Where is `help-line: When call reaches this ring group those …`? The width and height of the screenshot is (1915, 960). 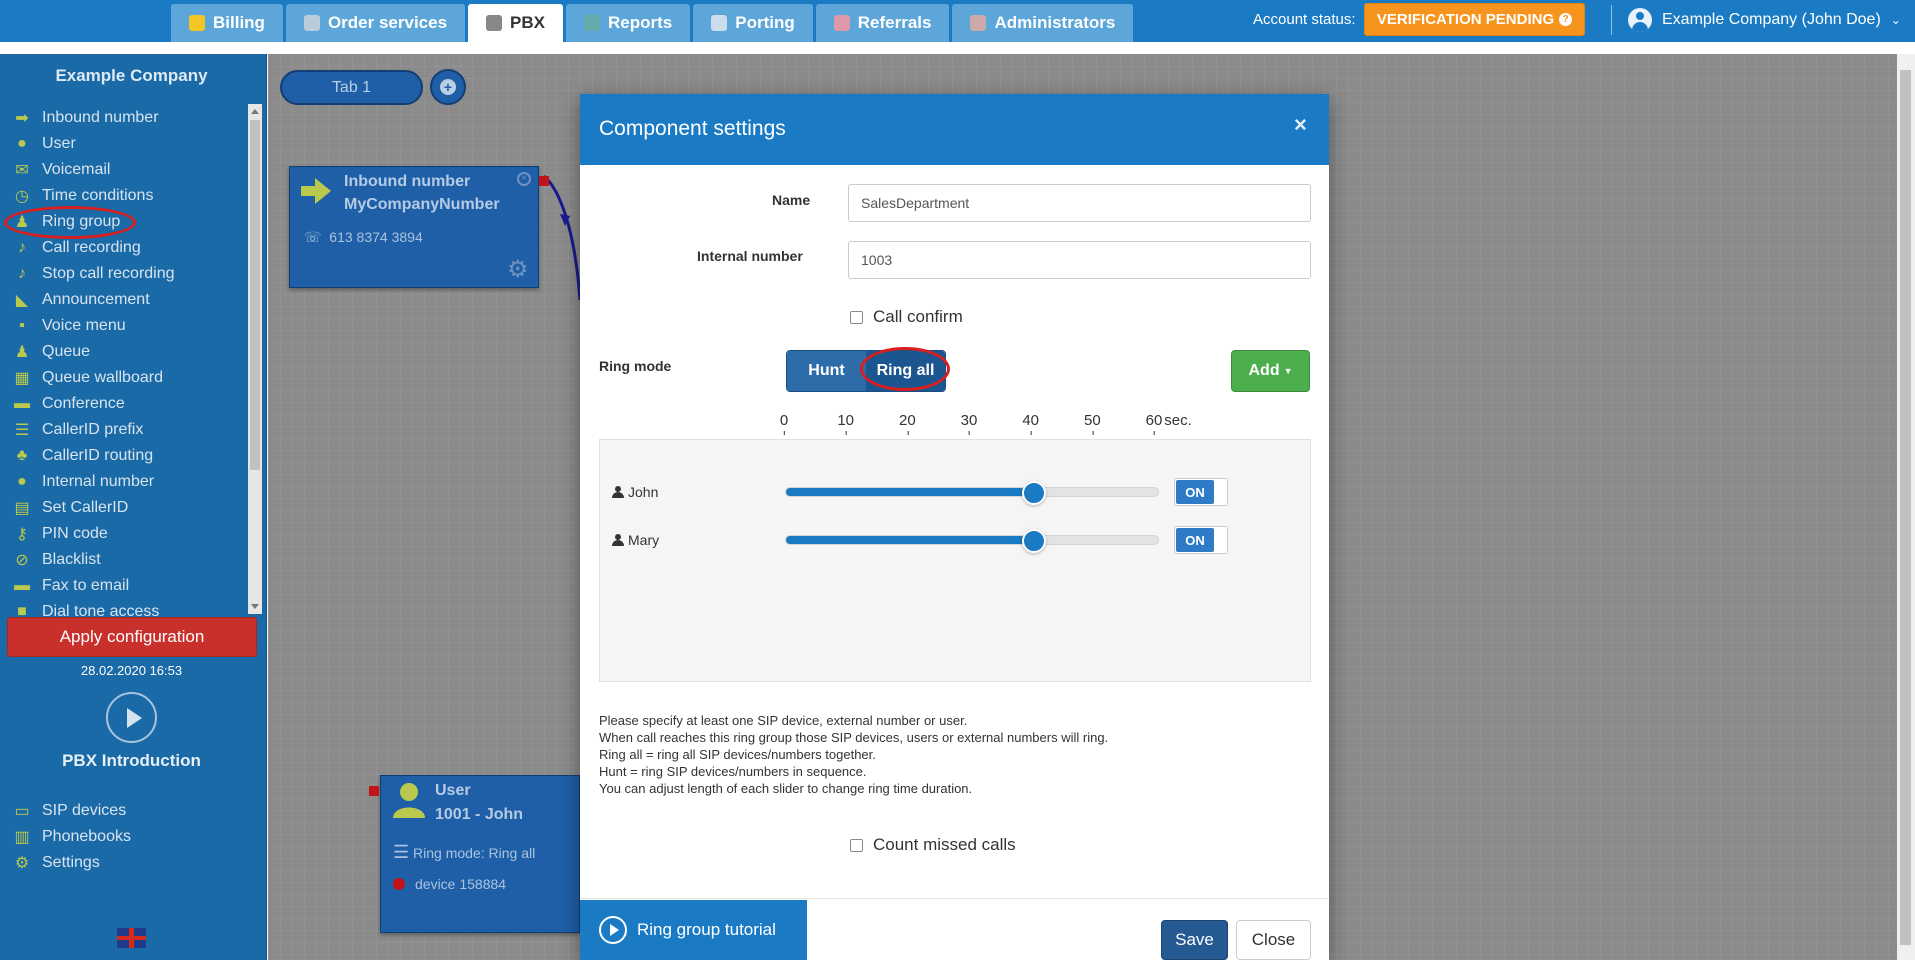 help-line: When call reaches this ring group those … is located at coordinates (854, 737).